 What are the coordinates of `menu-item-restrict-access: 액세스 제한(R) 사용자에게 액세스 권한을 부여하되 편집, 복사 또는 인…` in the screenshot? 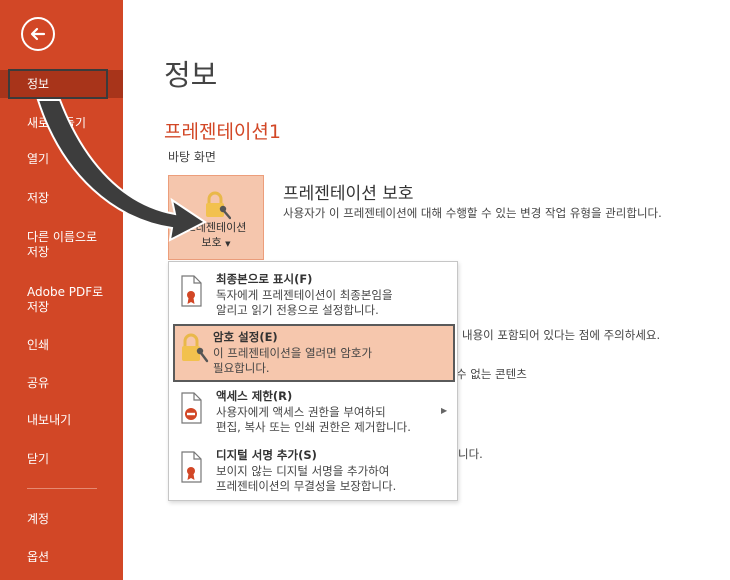 It's located at (313, 411).